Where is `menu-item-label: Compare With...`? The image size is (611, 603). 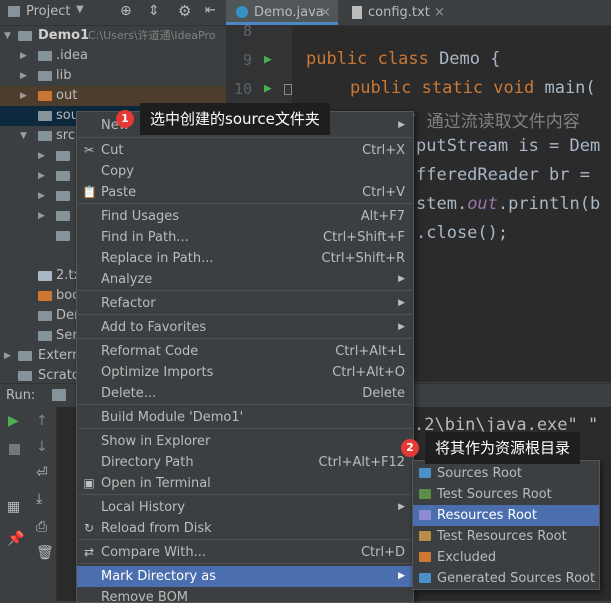 menu-item-label: Compare With... is located at coordinates (154, 552).